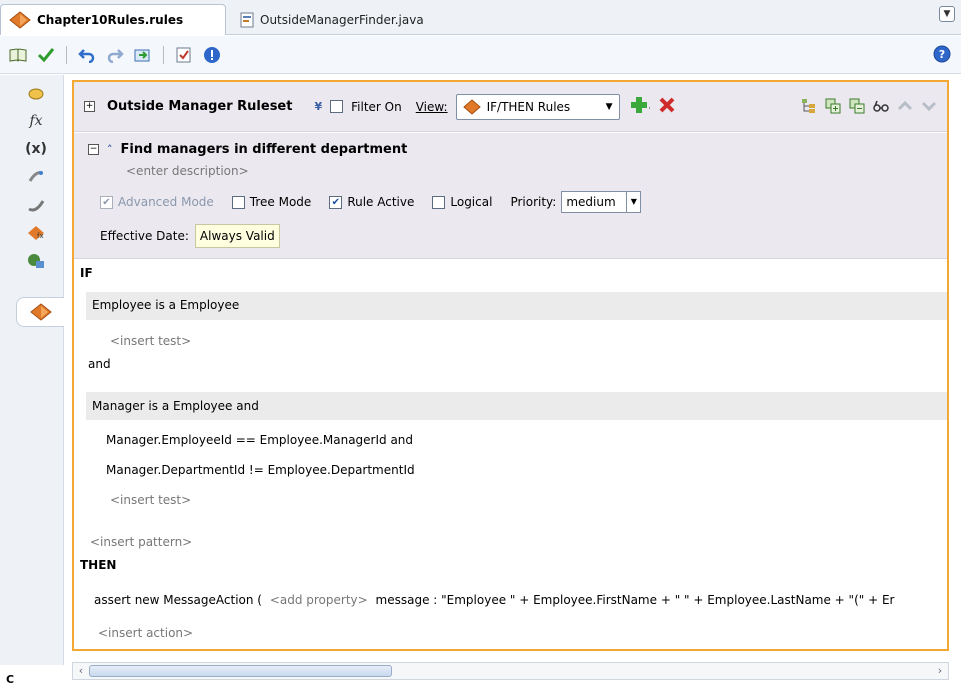  What do you see at coordinates (87, 55) in the screenshot?
I see `undo-icon` at bounding box center [87, 55].